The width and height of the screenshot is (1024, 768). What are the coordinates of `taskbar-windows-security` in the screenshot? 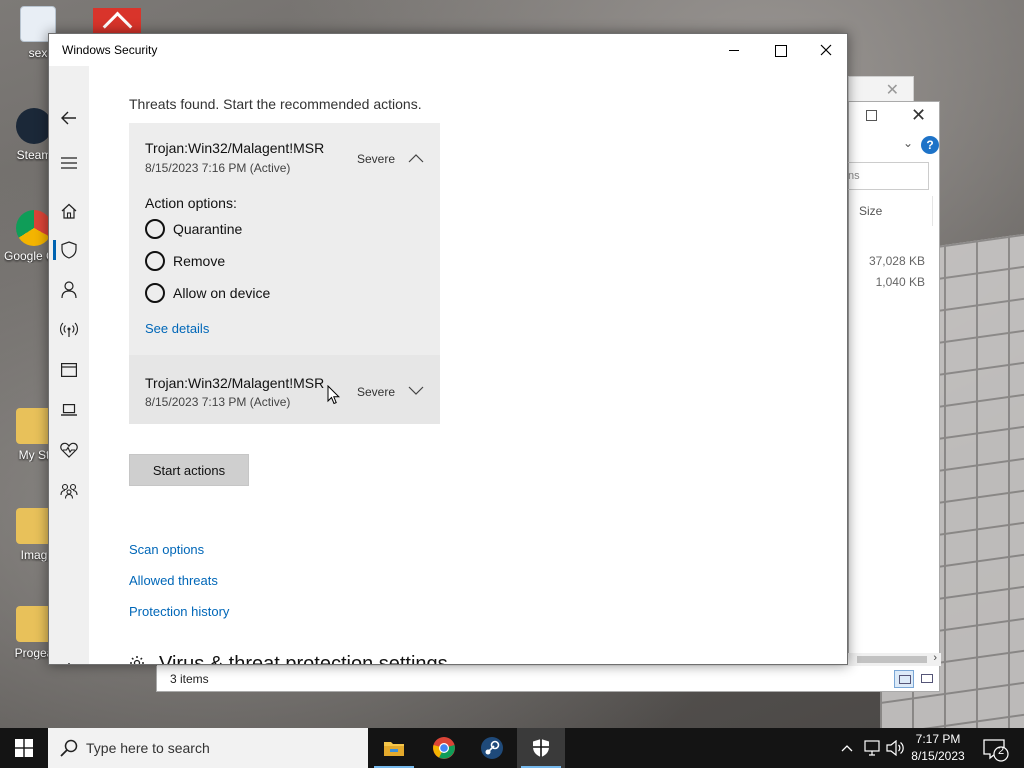 It's located at (541, 748).